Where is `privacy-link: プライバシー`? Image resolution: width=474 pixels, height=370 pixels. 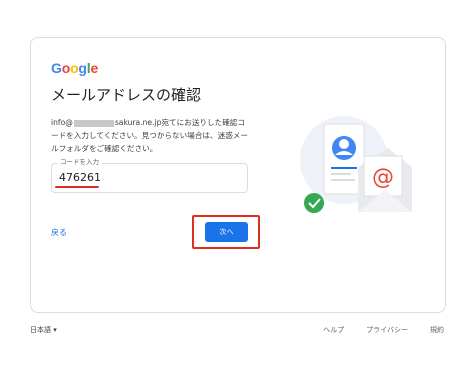 privacy-link: プライバシー is located at coordinates (387, 330).